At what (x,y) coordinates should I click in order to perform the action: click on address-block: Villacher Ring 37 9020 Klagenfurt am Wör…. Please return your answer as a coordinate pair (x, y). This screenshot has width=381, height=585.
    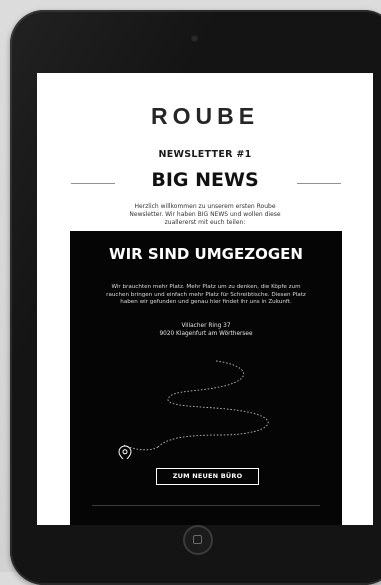
    Looking at the image, I should click on (206, 330).